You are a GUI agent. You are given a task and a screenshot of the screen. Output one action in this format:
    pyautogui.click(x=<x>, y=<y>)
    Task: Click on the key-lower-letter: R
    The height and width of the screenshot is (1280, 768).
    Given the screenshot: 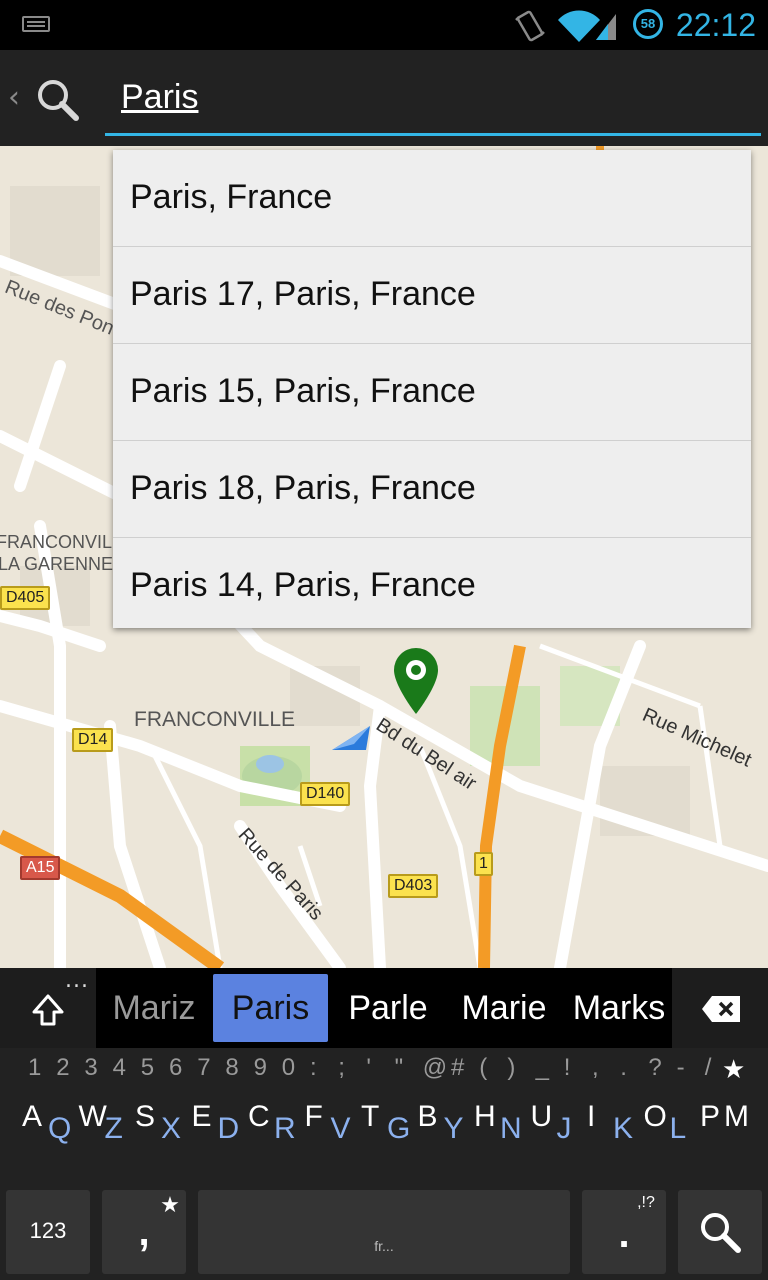 What is the action you would take?
    pyautogui.click(x=285, y=1129)
    